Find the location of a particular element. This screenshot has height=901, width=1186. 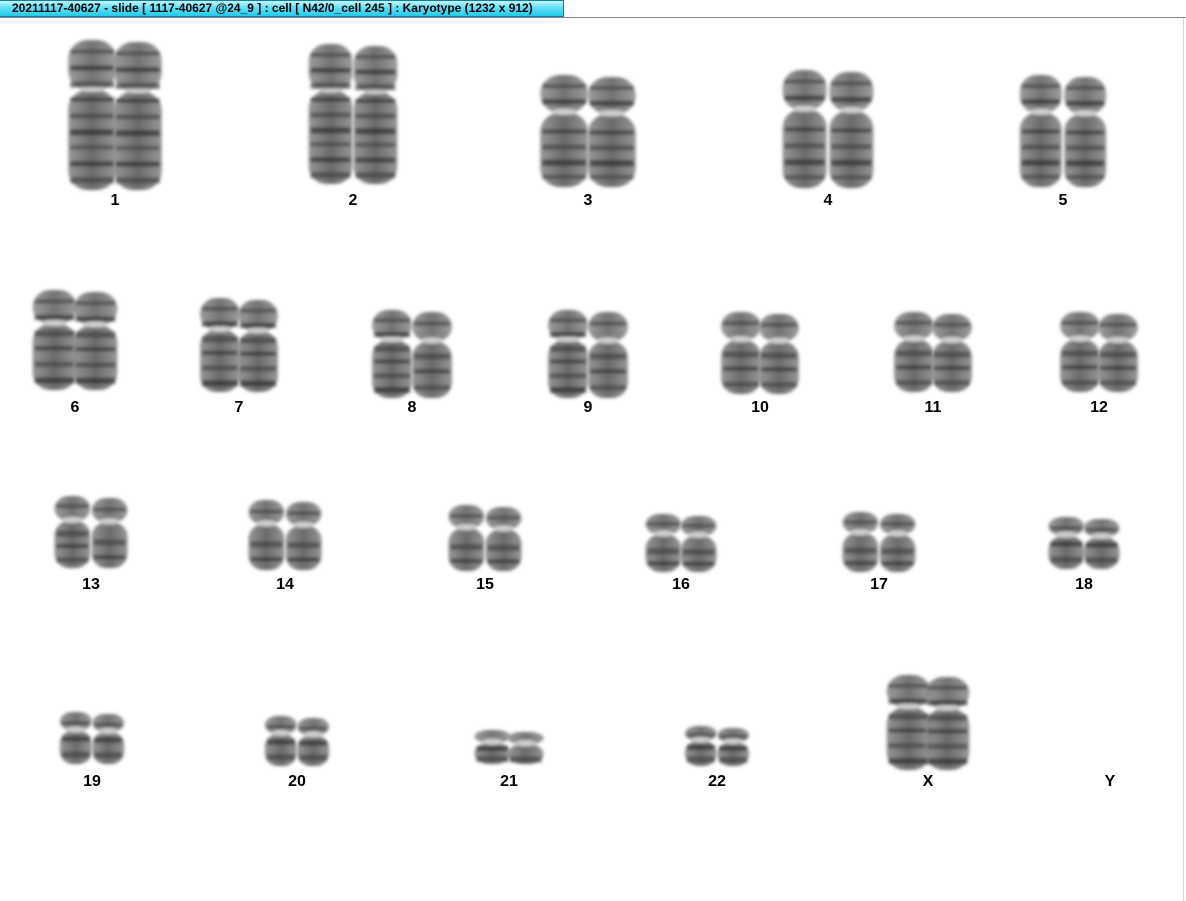

chromosome-label-Y: Y is located at coordinates (1110, 781).